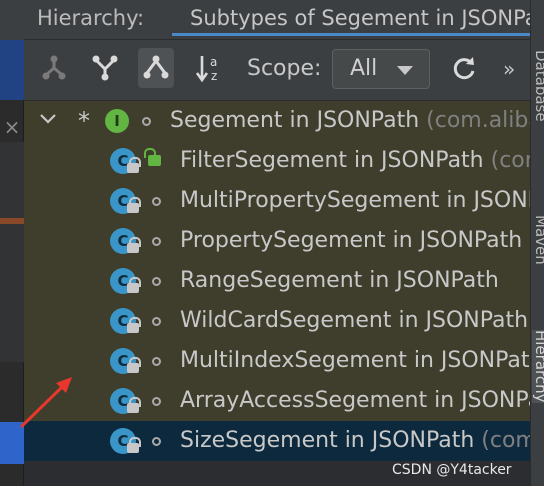  I want to click on svg-text: a, so click(213, 62).